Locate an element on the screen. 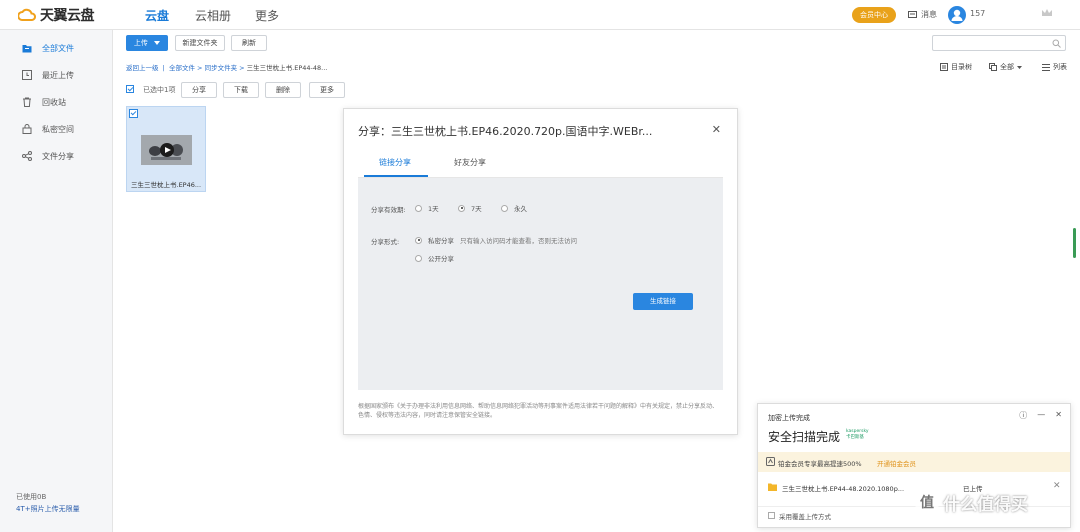 The image size is (1080, 532). logo: 天翼云盘 is located at coordinates (56, 15).